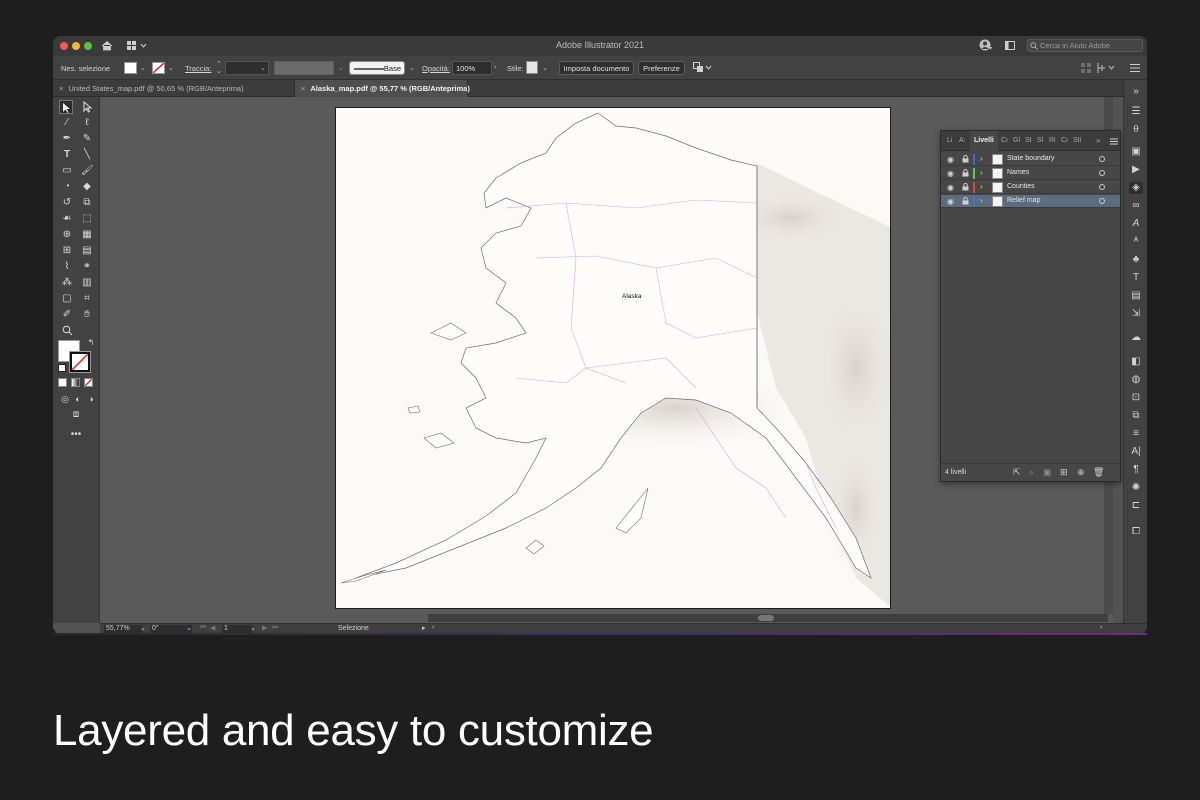 The height and width of the screenshot is (800, 1200). I want to click on expand-panels-icon: », so click(1098, 140).